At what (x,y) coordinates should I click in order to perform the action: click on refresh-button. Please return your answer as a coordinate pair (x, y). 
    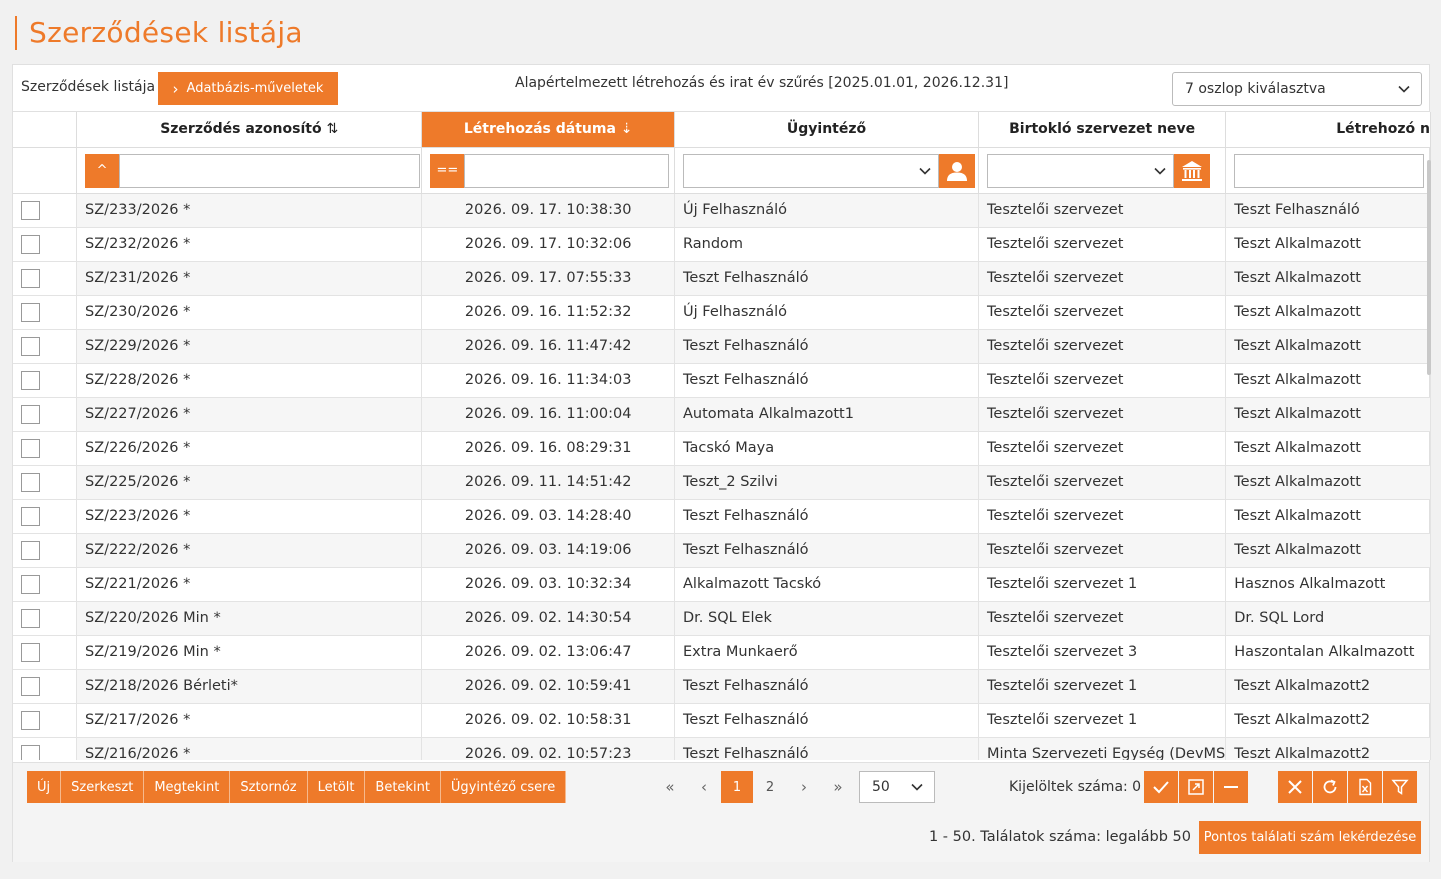
    Looking at the image, I should click on (1330, 787).